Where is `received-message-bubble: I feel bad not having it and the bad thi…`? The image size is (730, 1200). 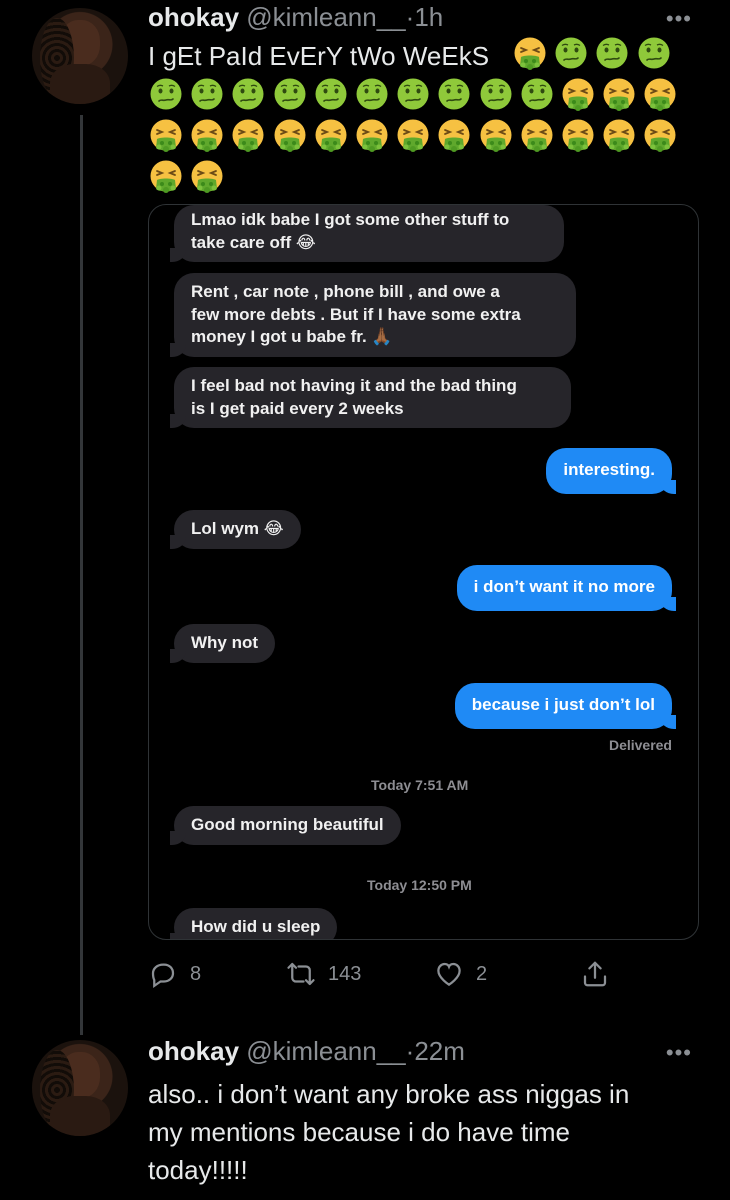
received-message-bubble: I feel bad not having it and the bad thi… is located at coordinates (370, 397).